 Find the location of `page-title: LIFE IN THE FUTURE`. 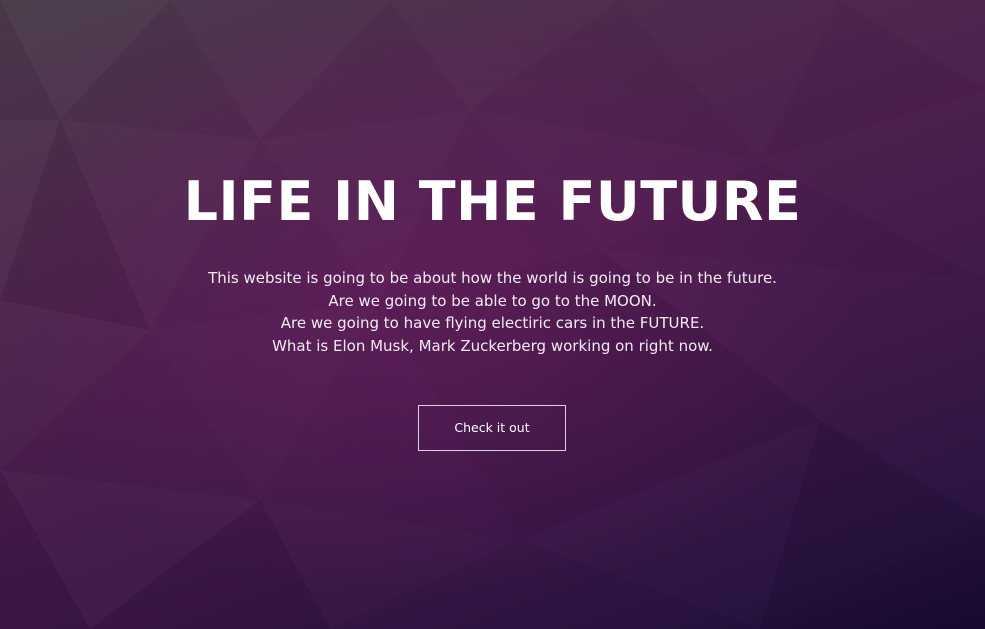

page-title: LIFE IN THE FUTURE is located at coordinates (492, 201).